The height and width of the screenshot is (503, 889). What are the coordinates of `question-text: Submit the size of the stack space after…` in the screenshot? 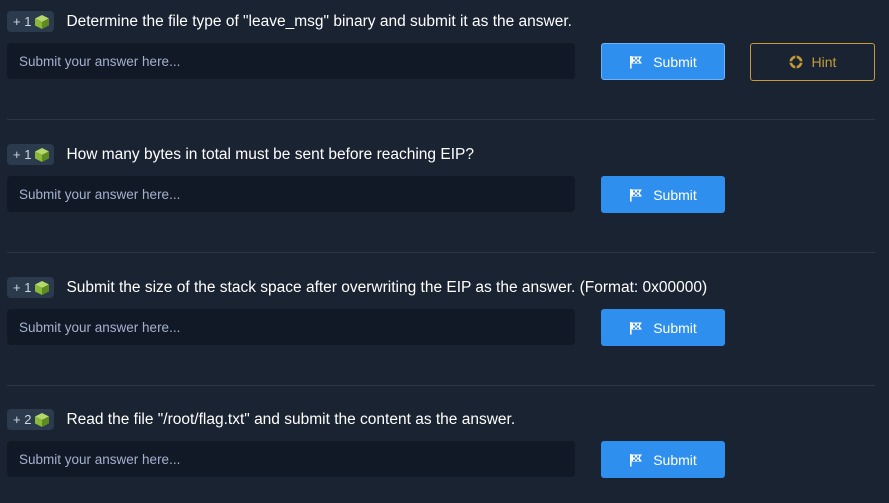 It's located at (387, 287).